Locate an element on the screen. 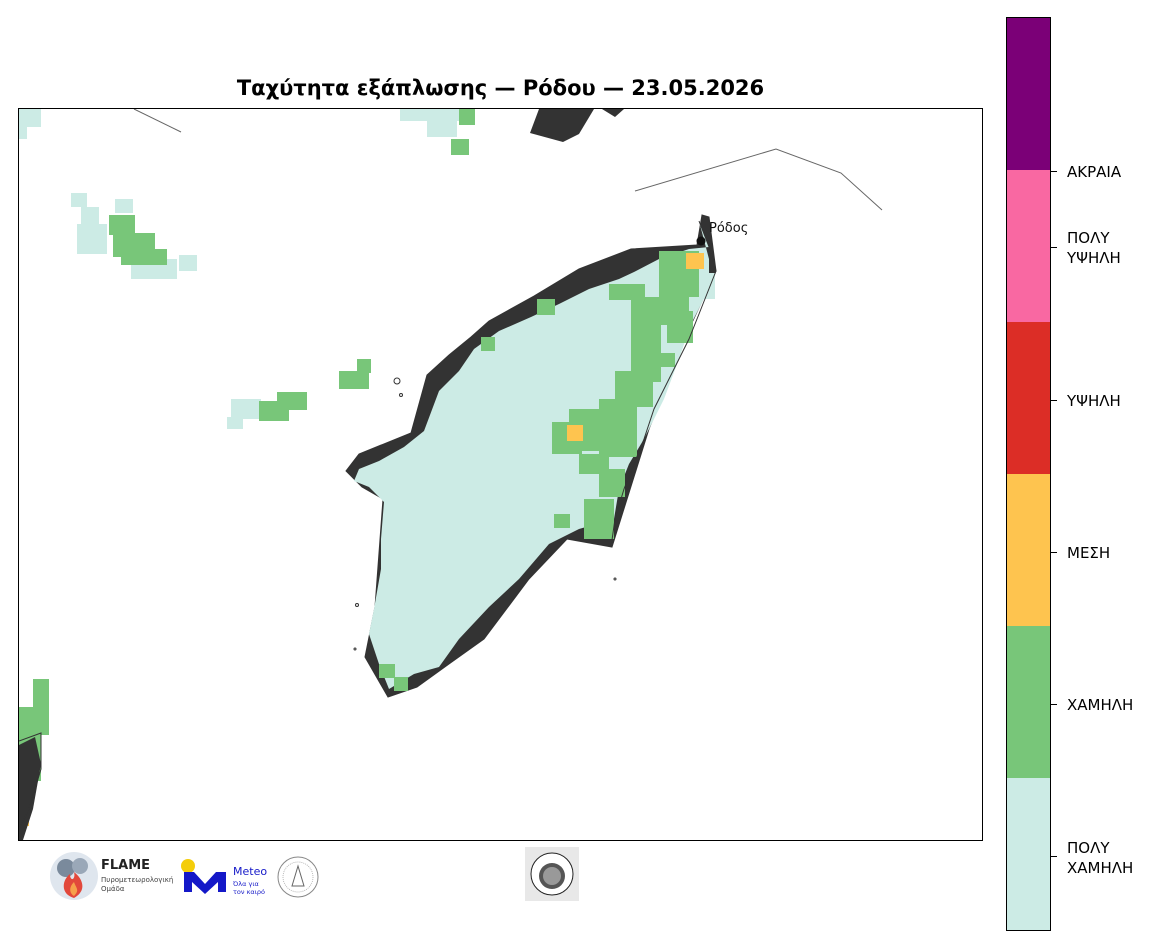 The width and height of the screenshot is (1155, 951). legend-label-very-low: ΠΟΛΥ ΧΑΜΗΛΗ is located at coordinates (1100, 858).